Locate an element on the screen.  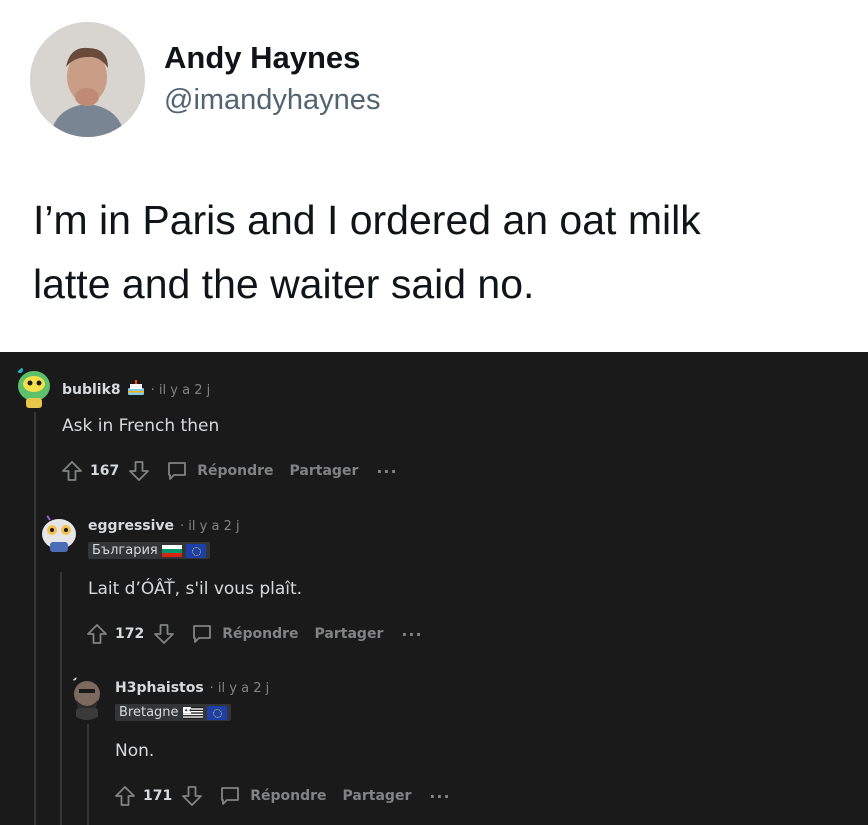
cake-day-icon is located at coordinates (136, 390).